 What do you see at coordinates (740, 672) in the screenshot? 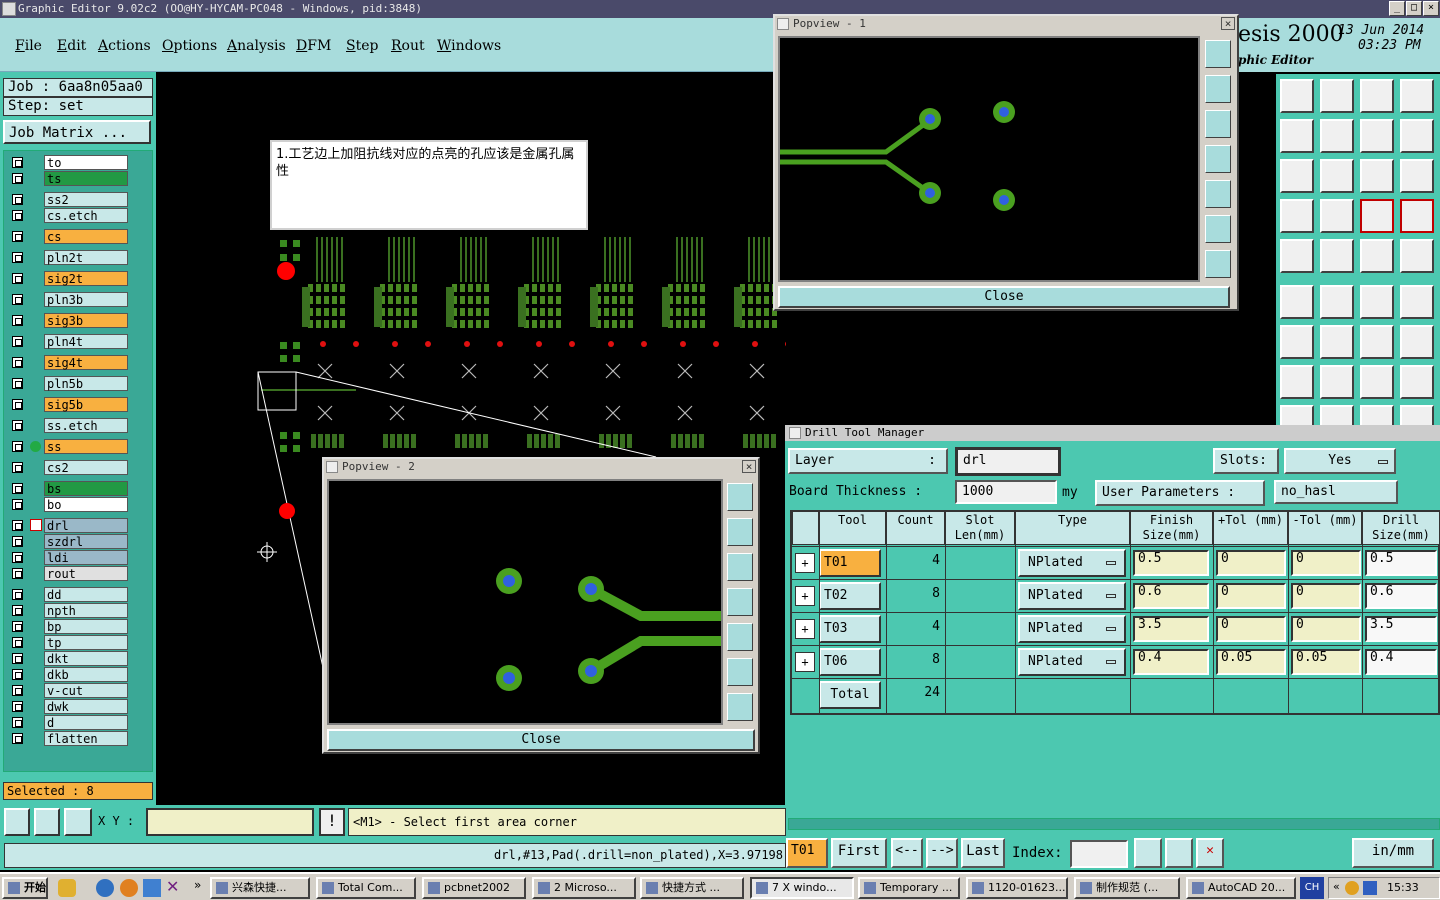
I see `zoom-extent-icon` at bounding box center [740, 672].